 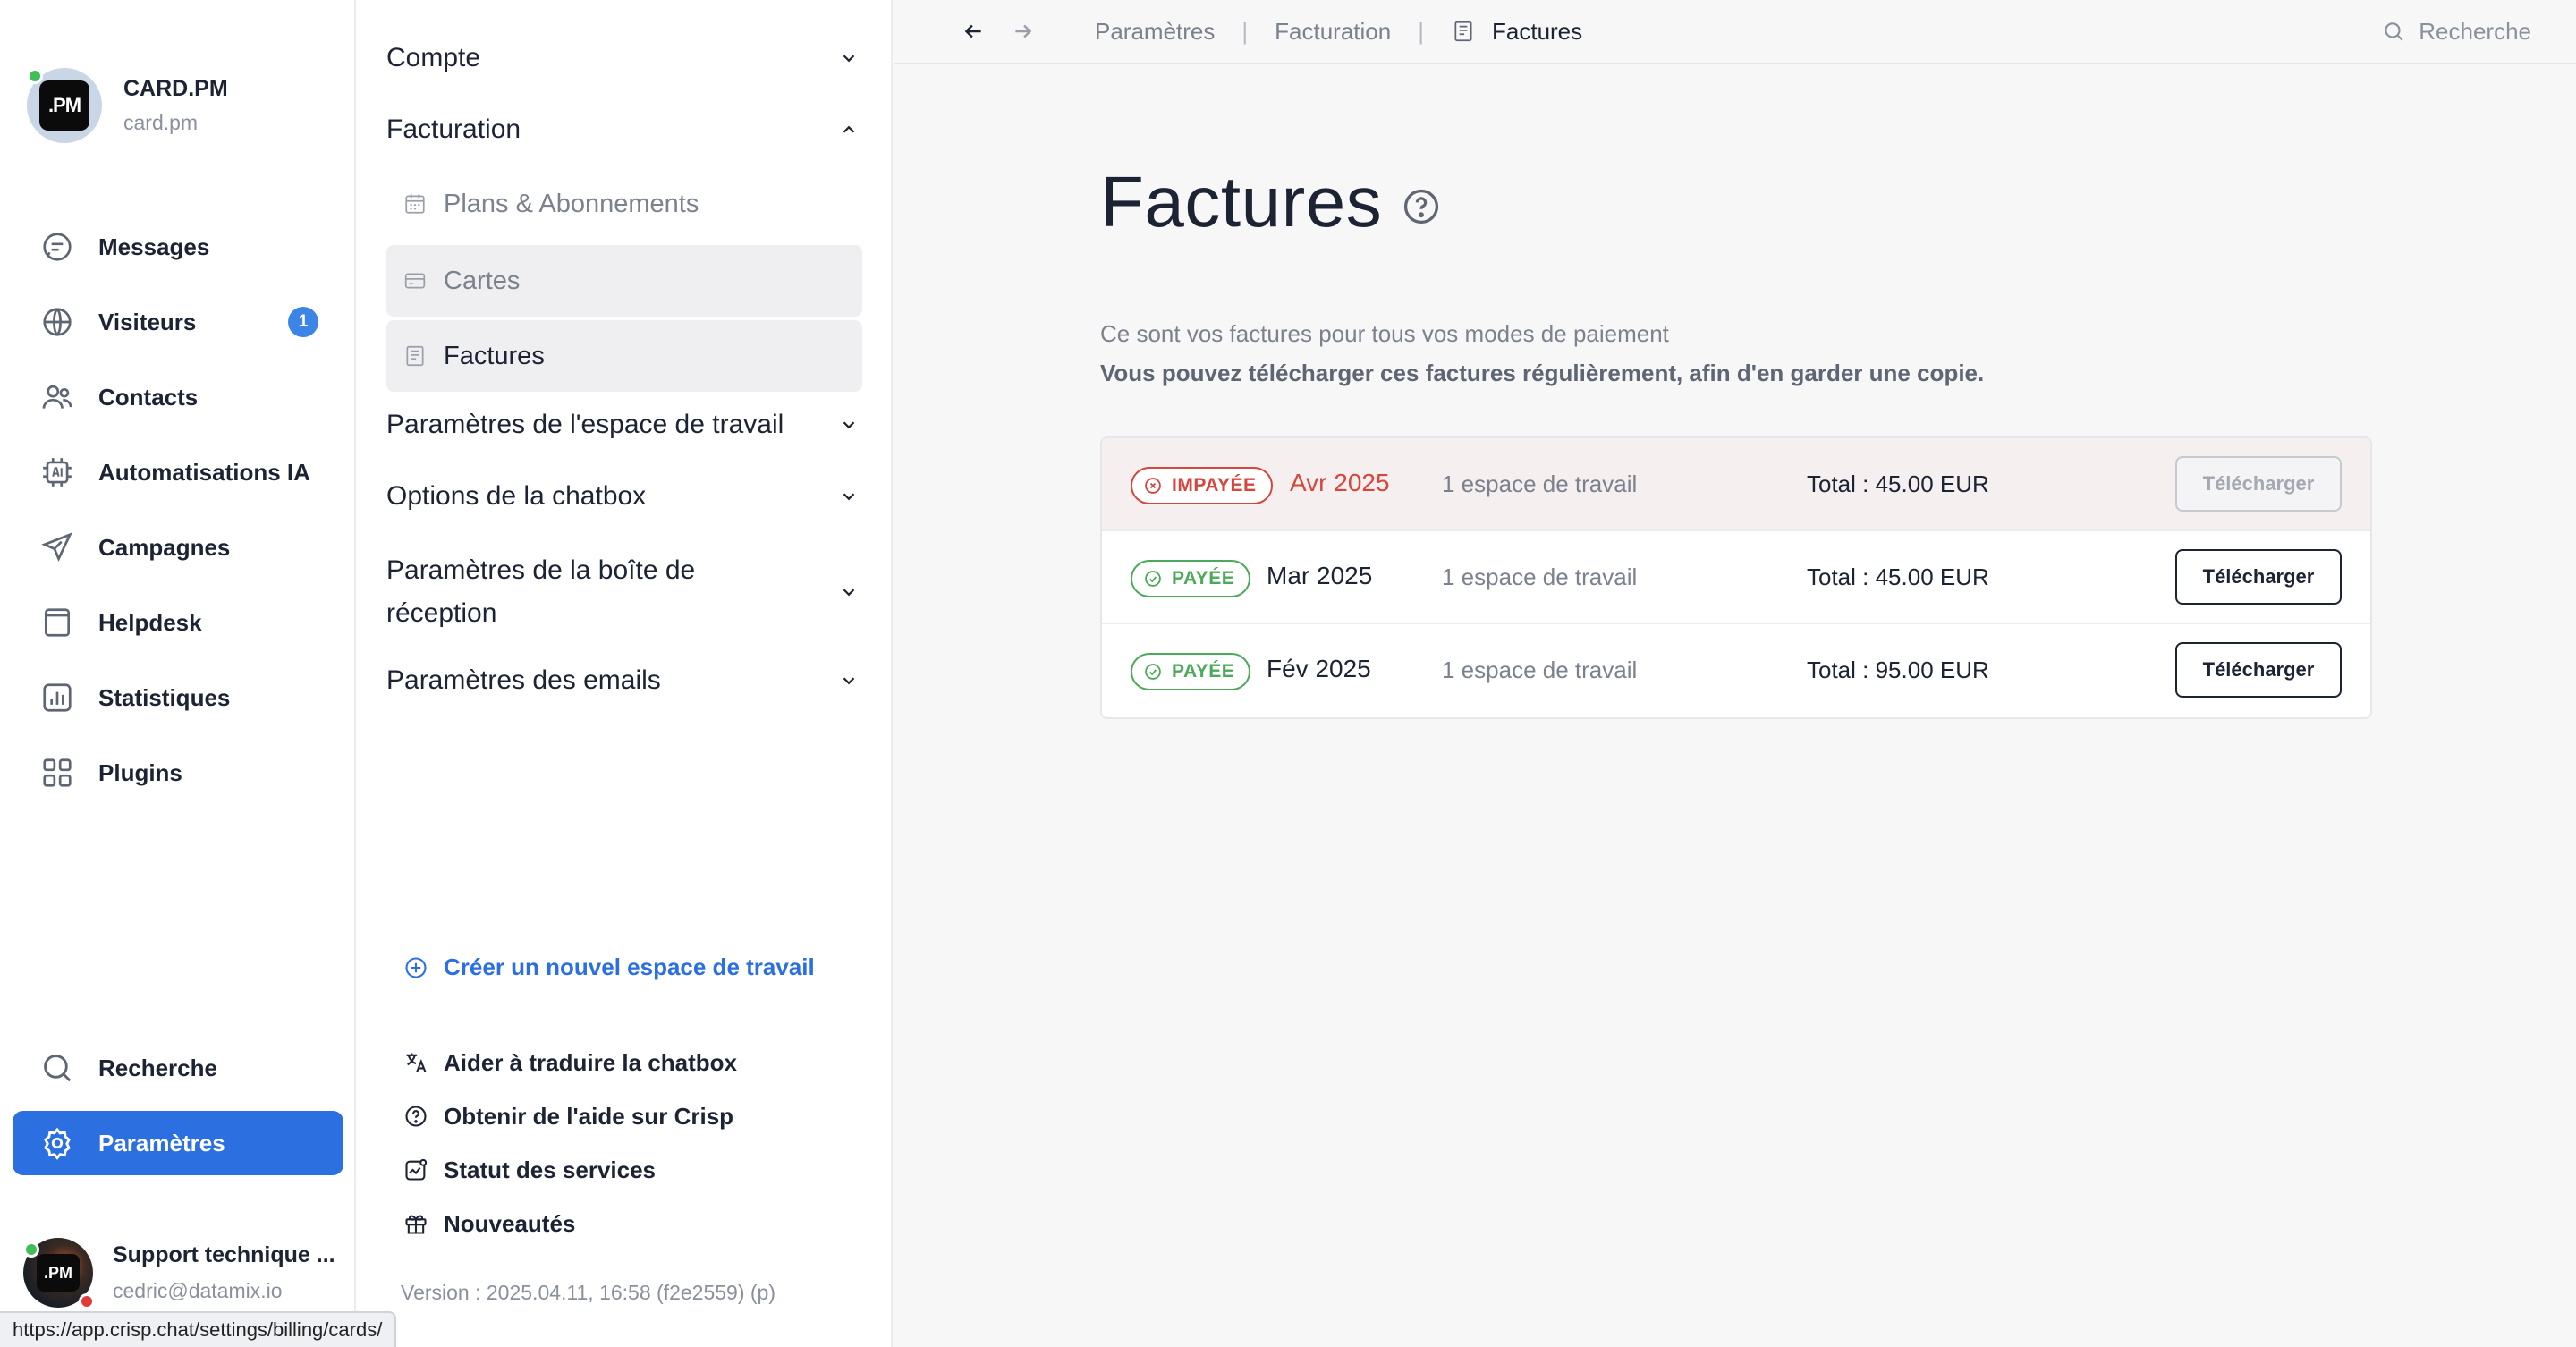 What do you see at coordinates (1023, 31) in the screenshot?
I see `forward-arrow-icon` at bounding box center [1023, 31].